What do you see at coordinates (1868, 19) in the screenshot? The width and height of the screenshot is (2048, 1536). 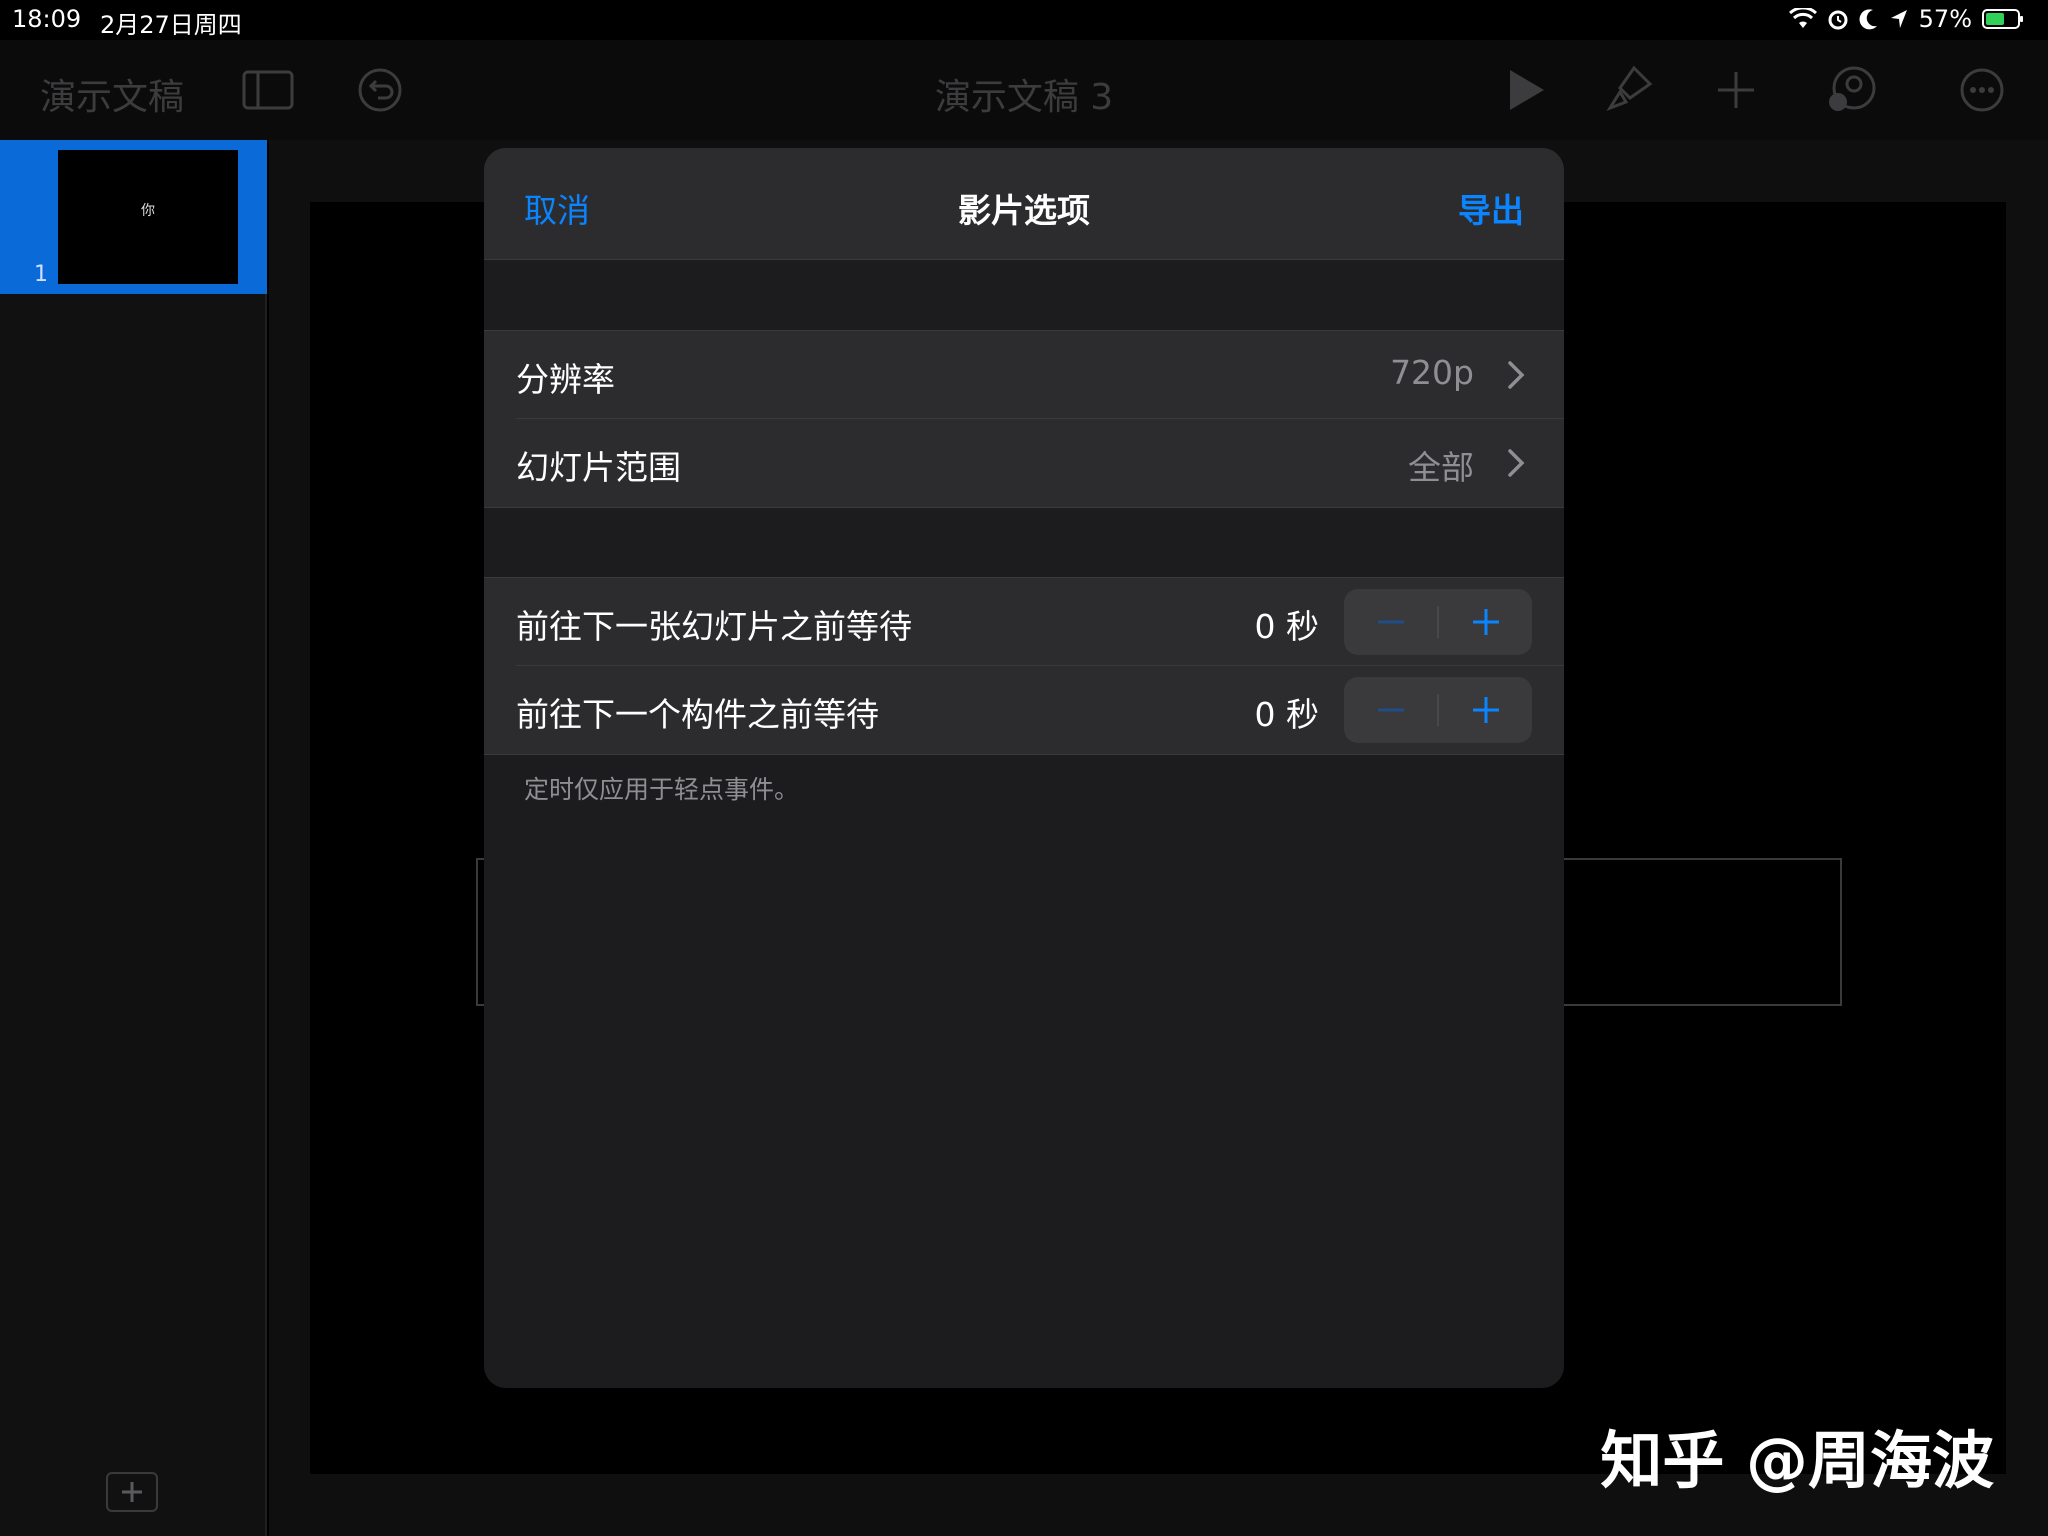 I see `moon-icon` at bounding box center [1868, 19].